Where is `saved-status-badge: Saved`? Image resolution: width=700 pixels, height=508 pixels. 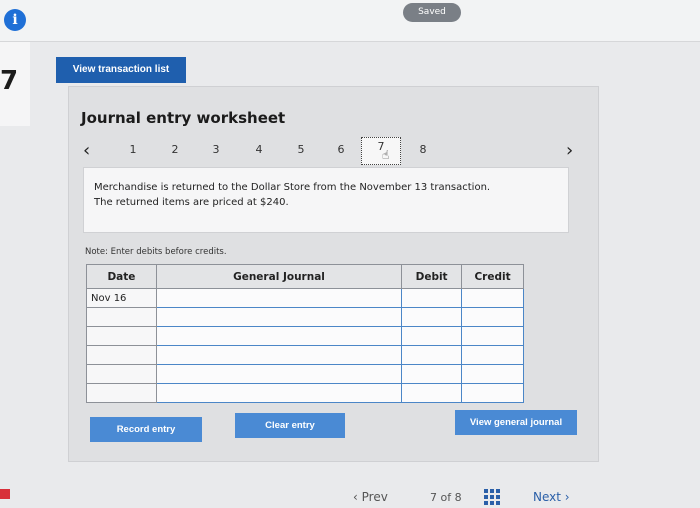
saved-status-badge: Saved is located at coordinates (432, 12).